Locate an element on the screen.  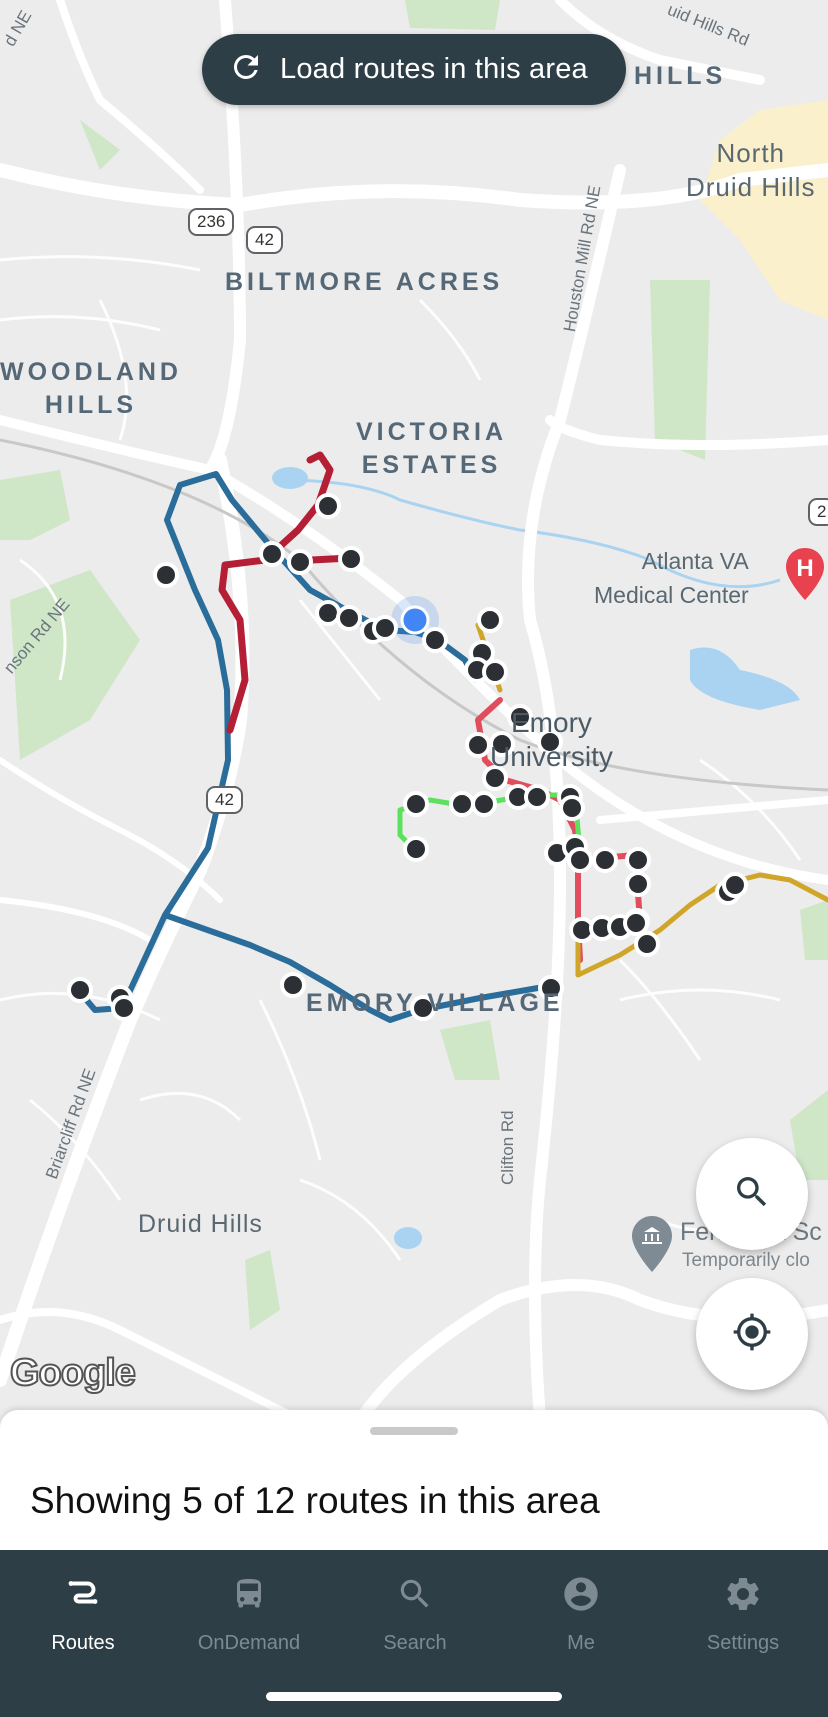
museum-icon is located at coordinates (652, 1246).